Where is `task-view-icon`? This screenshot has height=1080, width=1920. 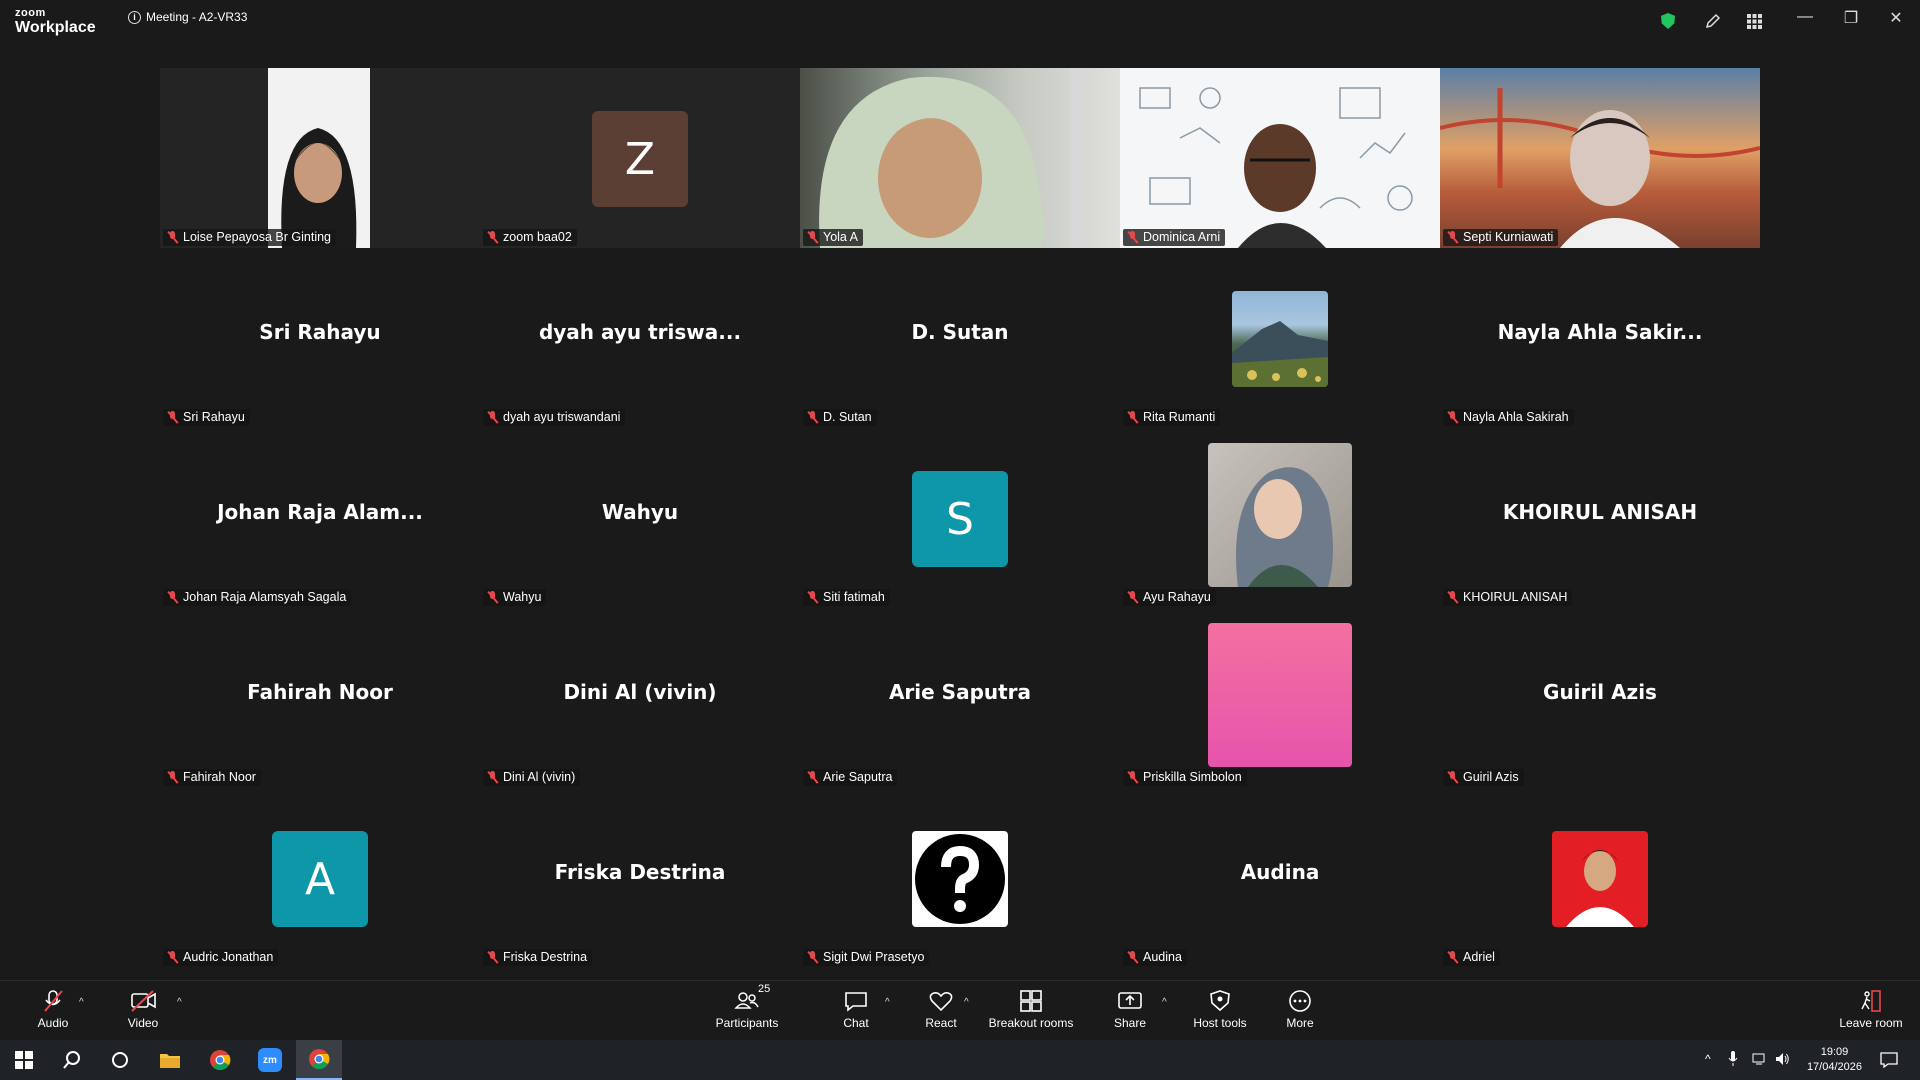
task-view-icon is located at coordinates (120, 1060).